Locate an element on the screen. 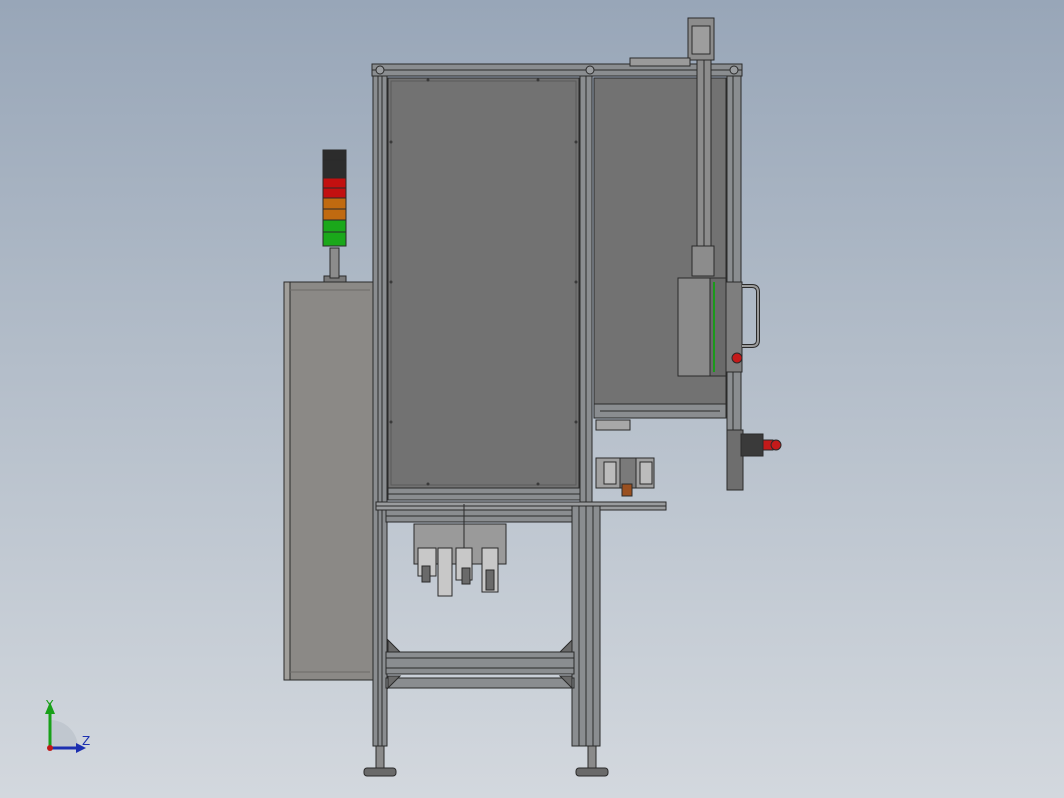  tool-head is located at coordinates (710, 327).